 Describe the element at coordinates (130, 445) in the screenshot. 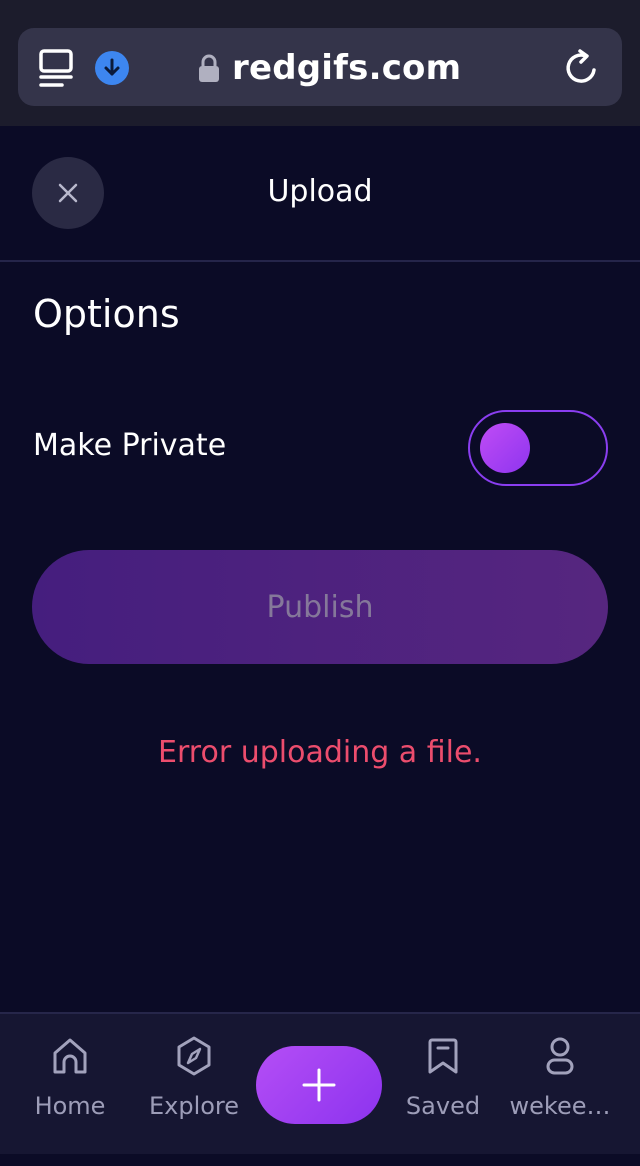

I see `make-private-label: Make Private` at that location.